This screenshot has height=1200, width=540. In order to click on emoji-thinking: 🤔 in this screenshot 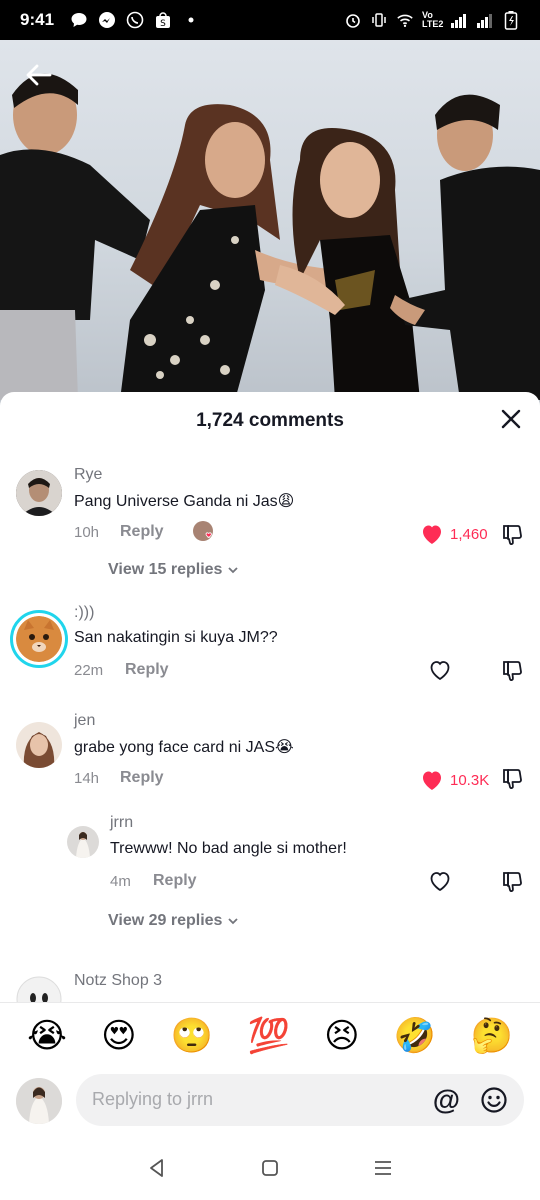, I will do `click(492, 1036)`.